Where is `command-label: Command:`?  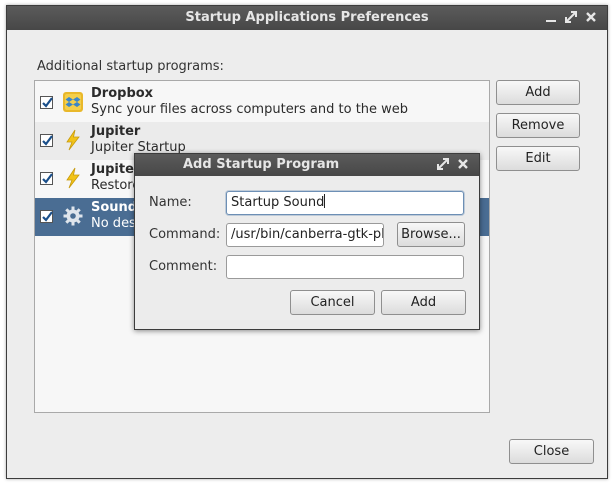 command-label: Command: is located at coordinates (185, 234).